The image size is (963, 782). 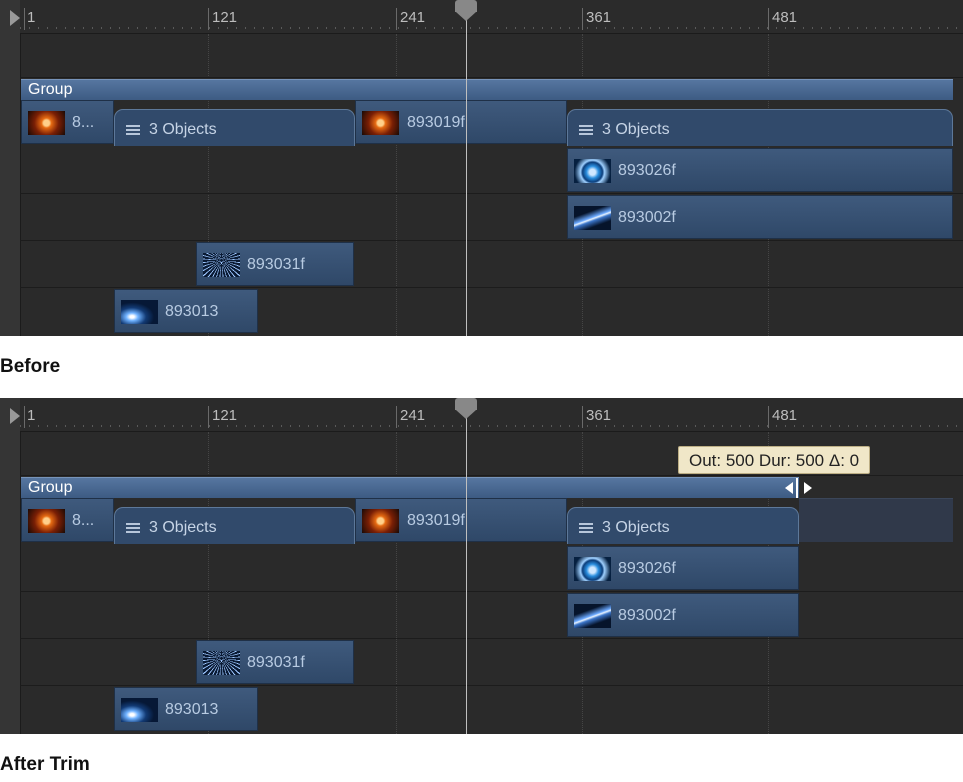 I want to click on caption-before: Before, so click(x=30, y=366).